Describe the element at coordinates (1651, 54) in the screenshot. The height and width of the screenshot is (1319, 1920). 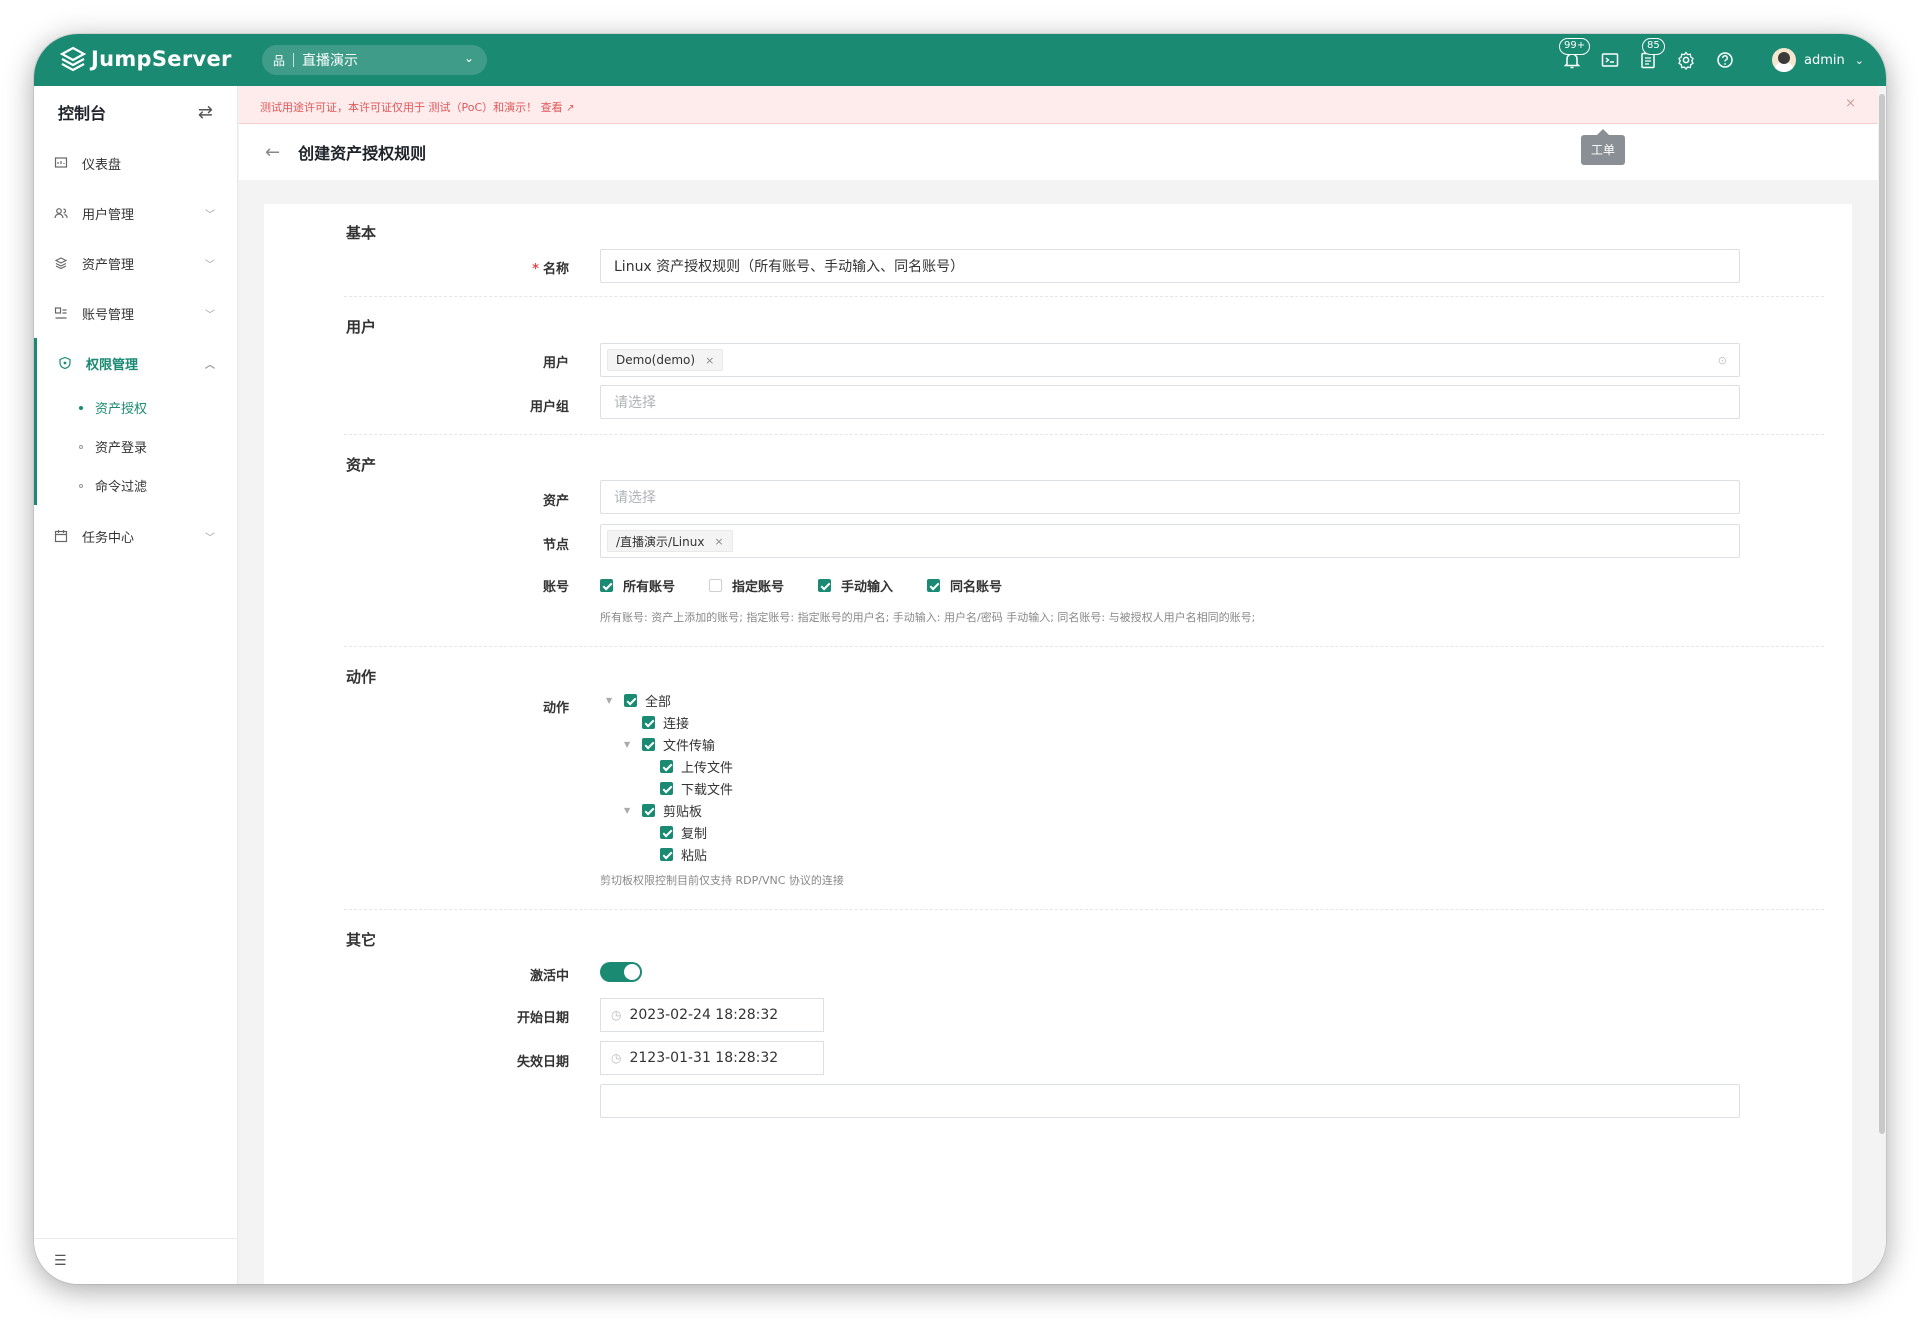
I see `ticket-icon: 85` at that location.